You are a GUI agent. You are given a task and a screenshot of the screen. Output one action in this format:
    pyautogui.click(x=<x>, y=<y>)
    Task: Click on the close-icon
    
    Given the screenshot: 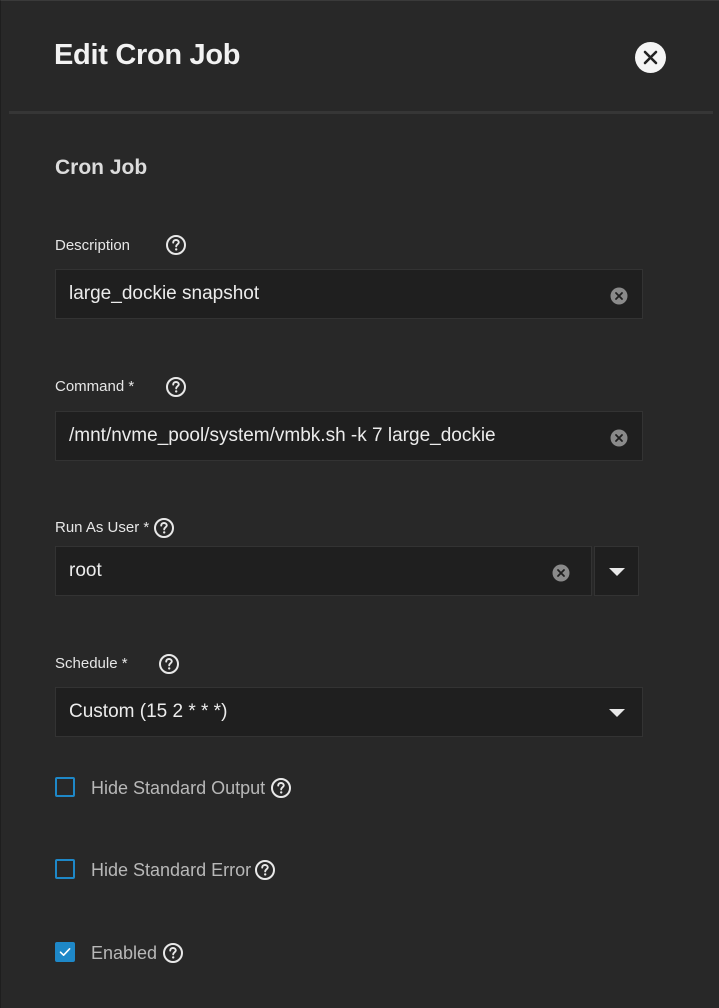 What is the action you would take?
    pyautogui.click(x=650, y=57)
    